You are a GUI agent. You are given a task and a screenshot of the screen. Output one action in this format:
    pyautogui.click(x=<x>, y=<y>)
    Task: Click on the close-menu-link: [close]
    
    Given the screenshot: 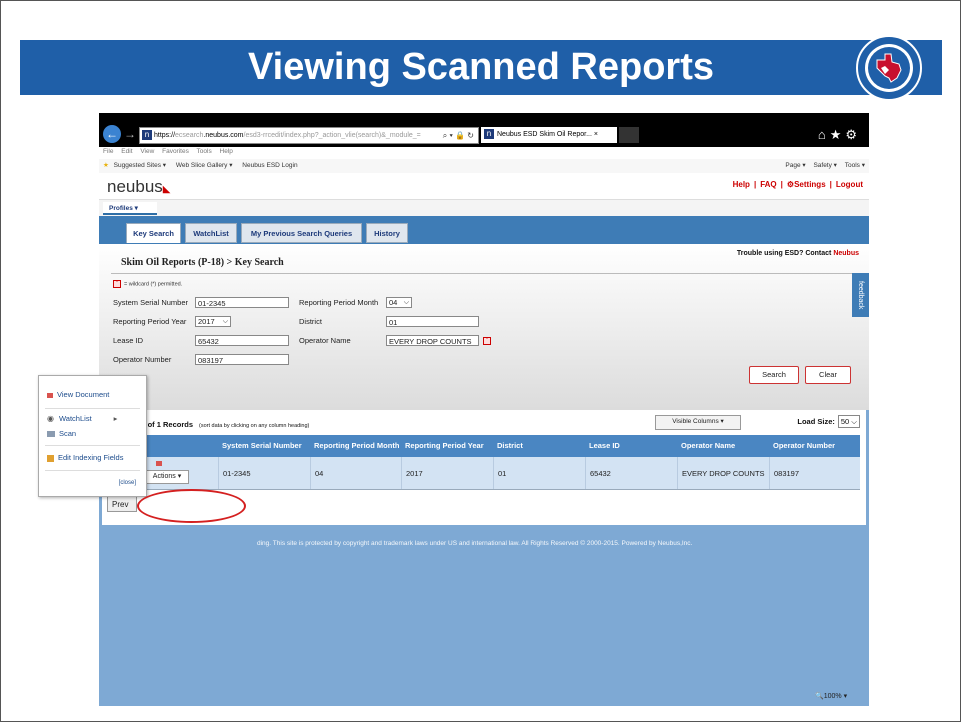 What is the action you would take?
    pyautogui.click(x=127, y=483)
    